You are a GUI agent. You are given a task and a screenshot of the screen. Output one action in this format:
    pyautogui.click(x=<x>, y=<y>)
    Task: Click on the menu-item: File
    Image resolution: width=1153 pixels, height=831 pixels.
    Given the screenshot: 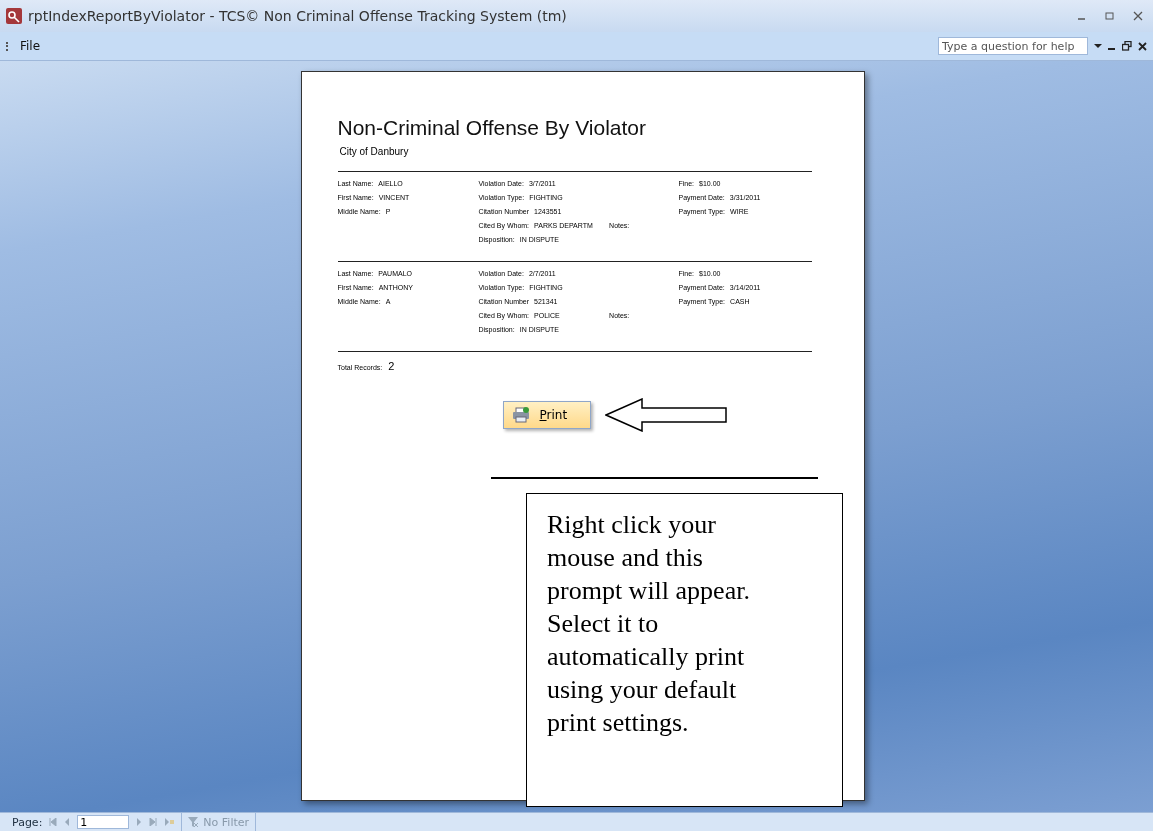 What is the action you would take?
    pyautogui.click(x=30, y=46)
    